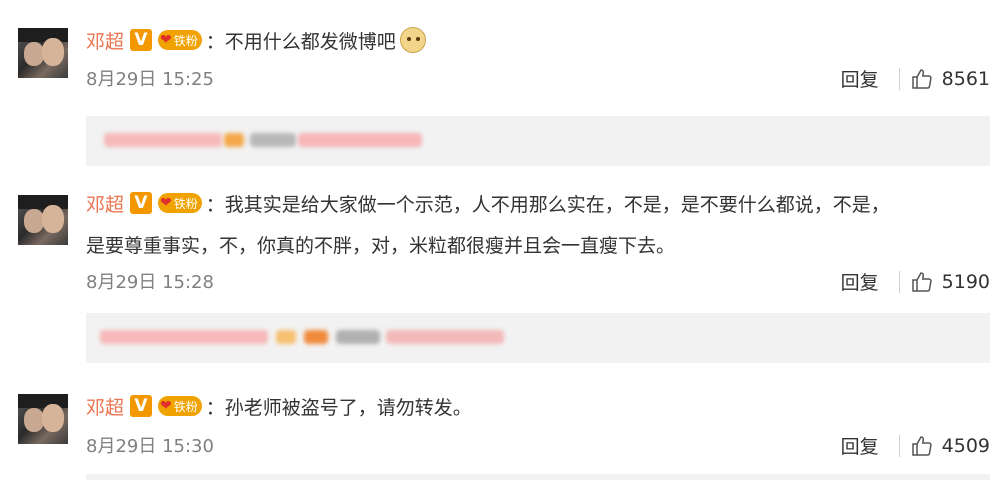  I want to click on comment-actions: 回复 5190, so click(915, 281).